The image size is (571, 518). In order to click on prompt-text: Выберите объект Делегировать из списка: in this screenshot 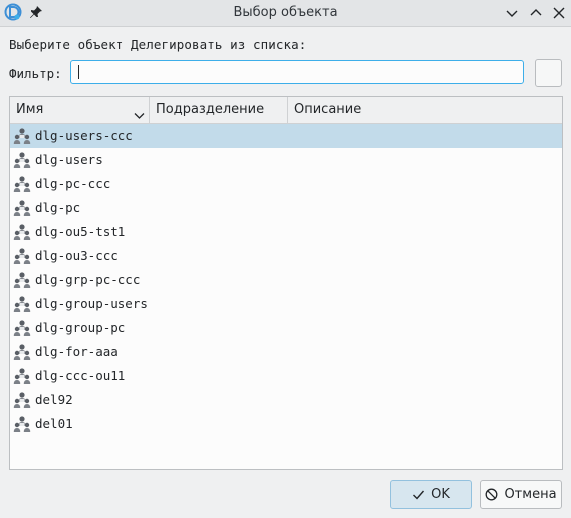, I will do `click(158, 44)`.